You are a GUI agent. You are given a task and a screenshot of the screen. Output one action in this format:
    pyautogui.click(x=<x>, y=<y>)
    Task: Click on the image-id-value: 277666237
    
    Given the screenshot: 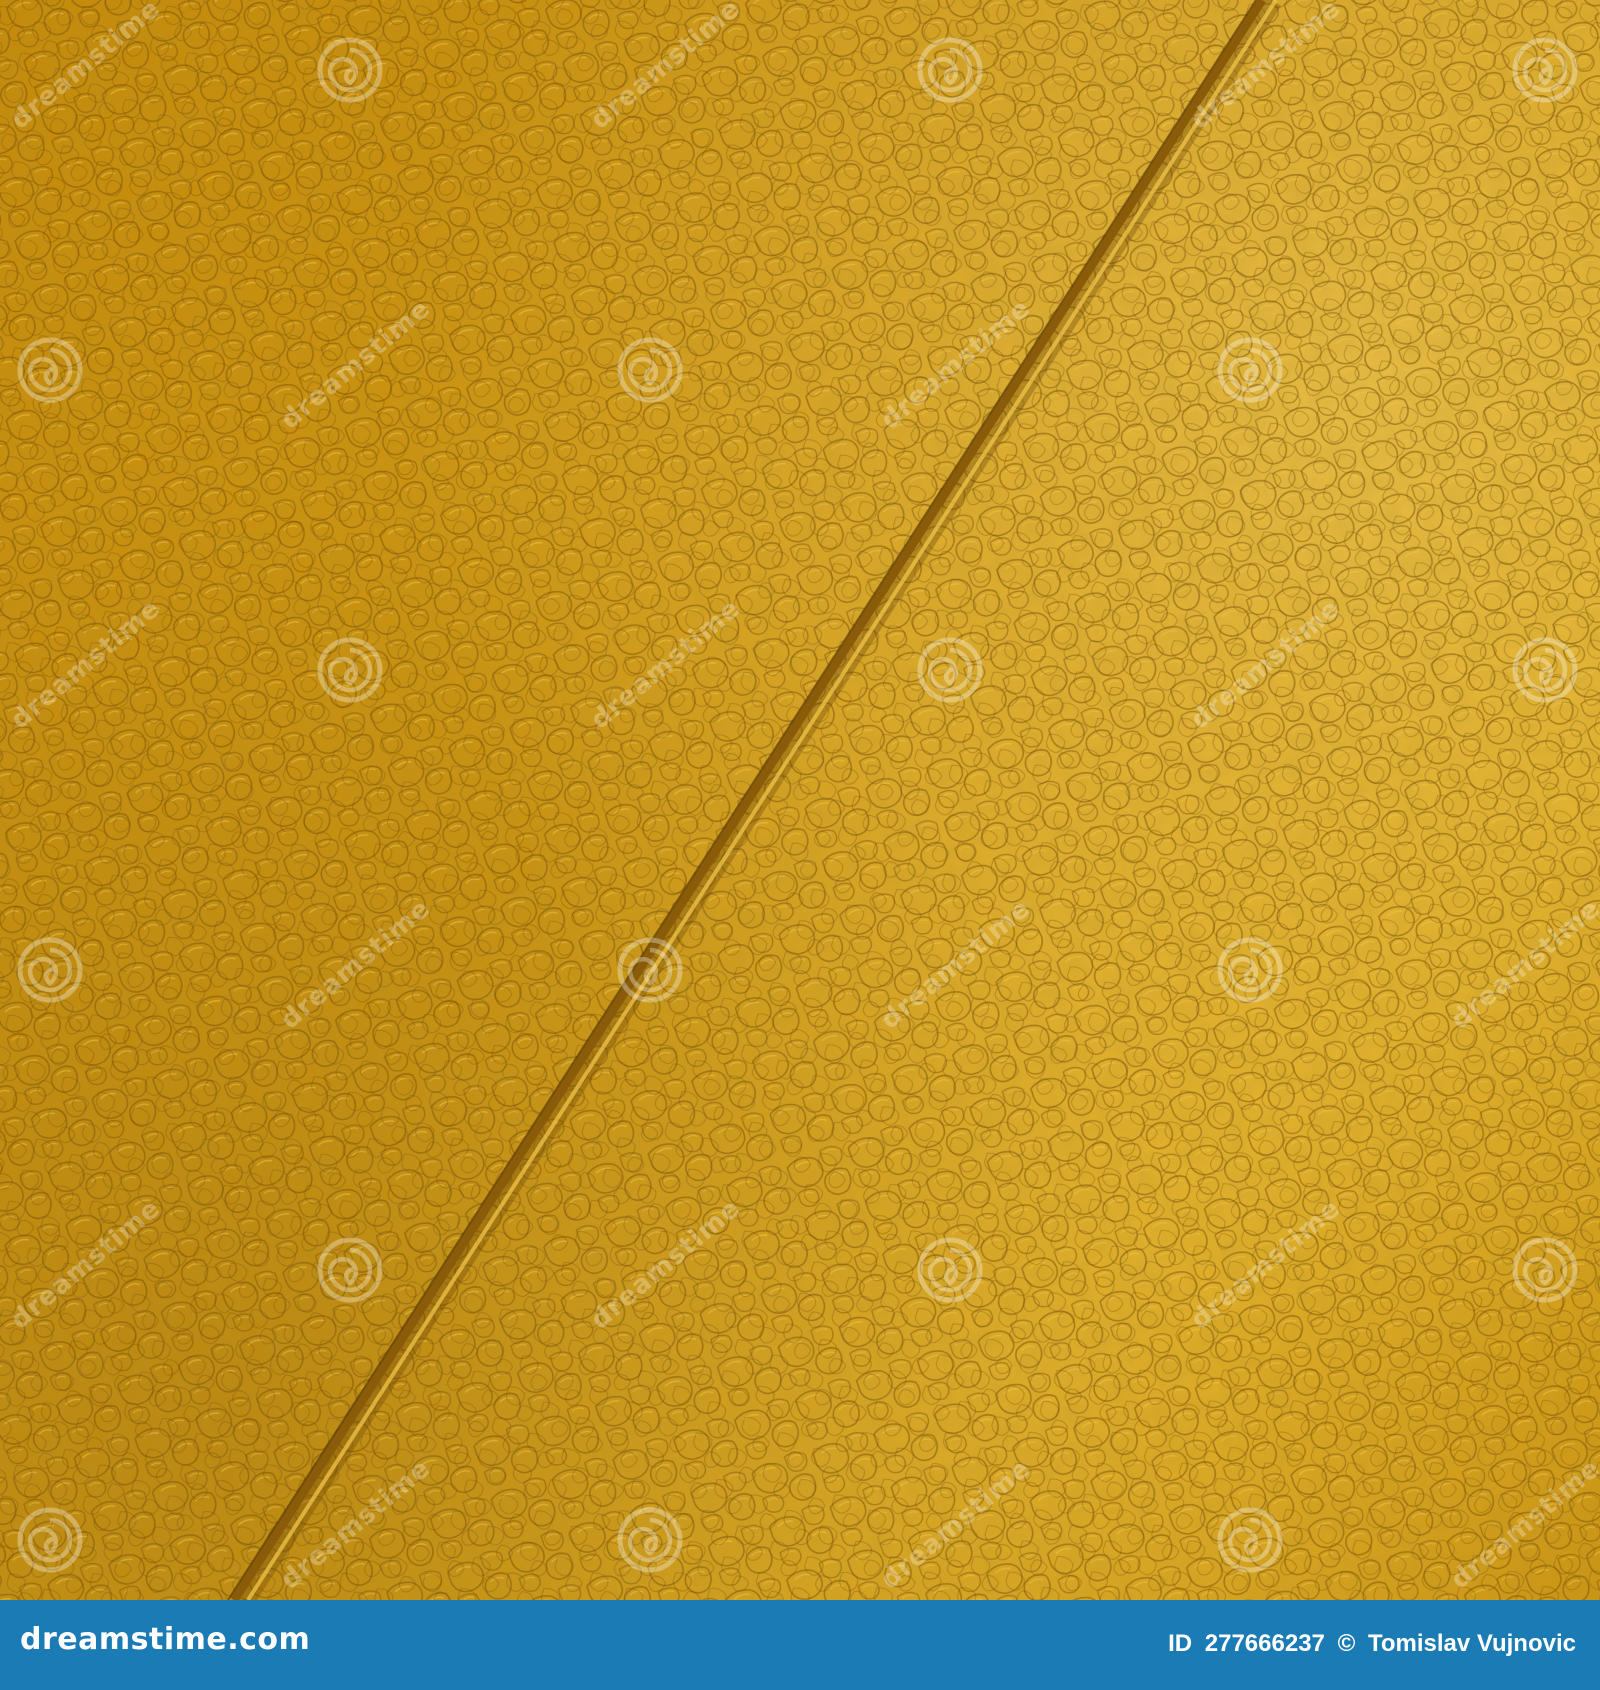 What is the action you would take?
    pyautogui.click(x=1264, y=1643)
    